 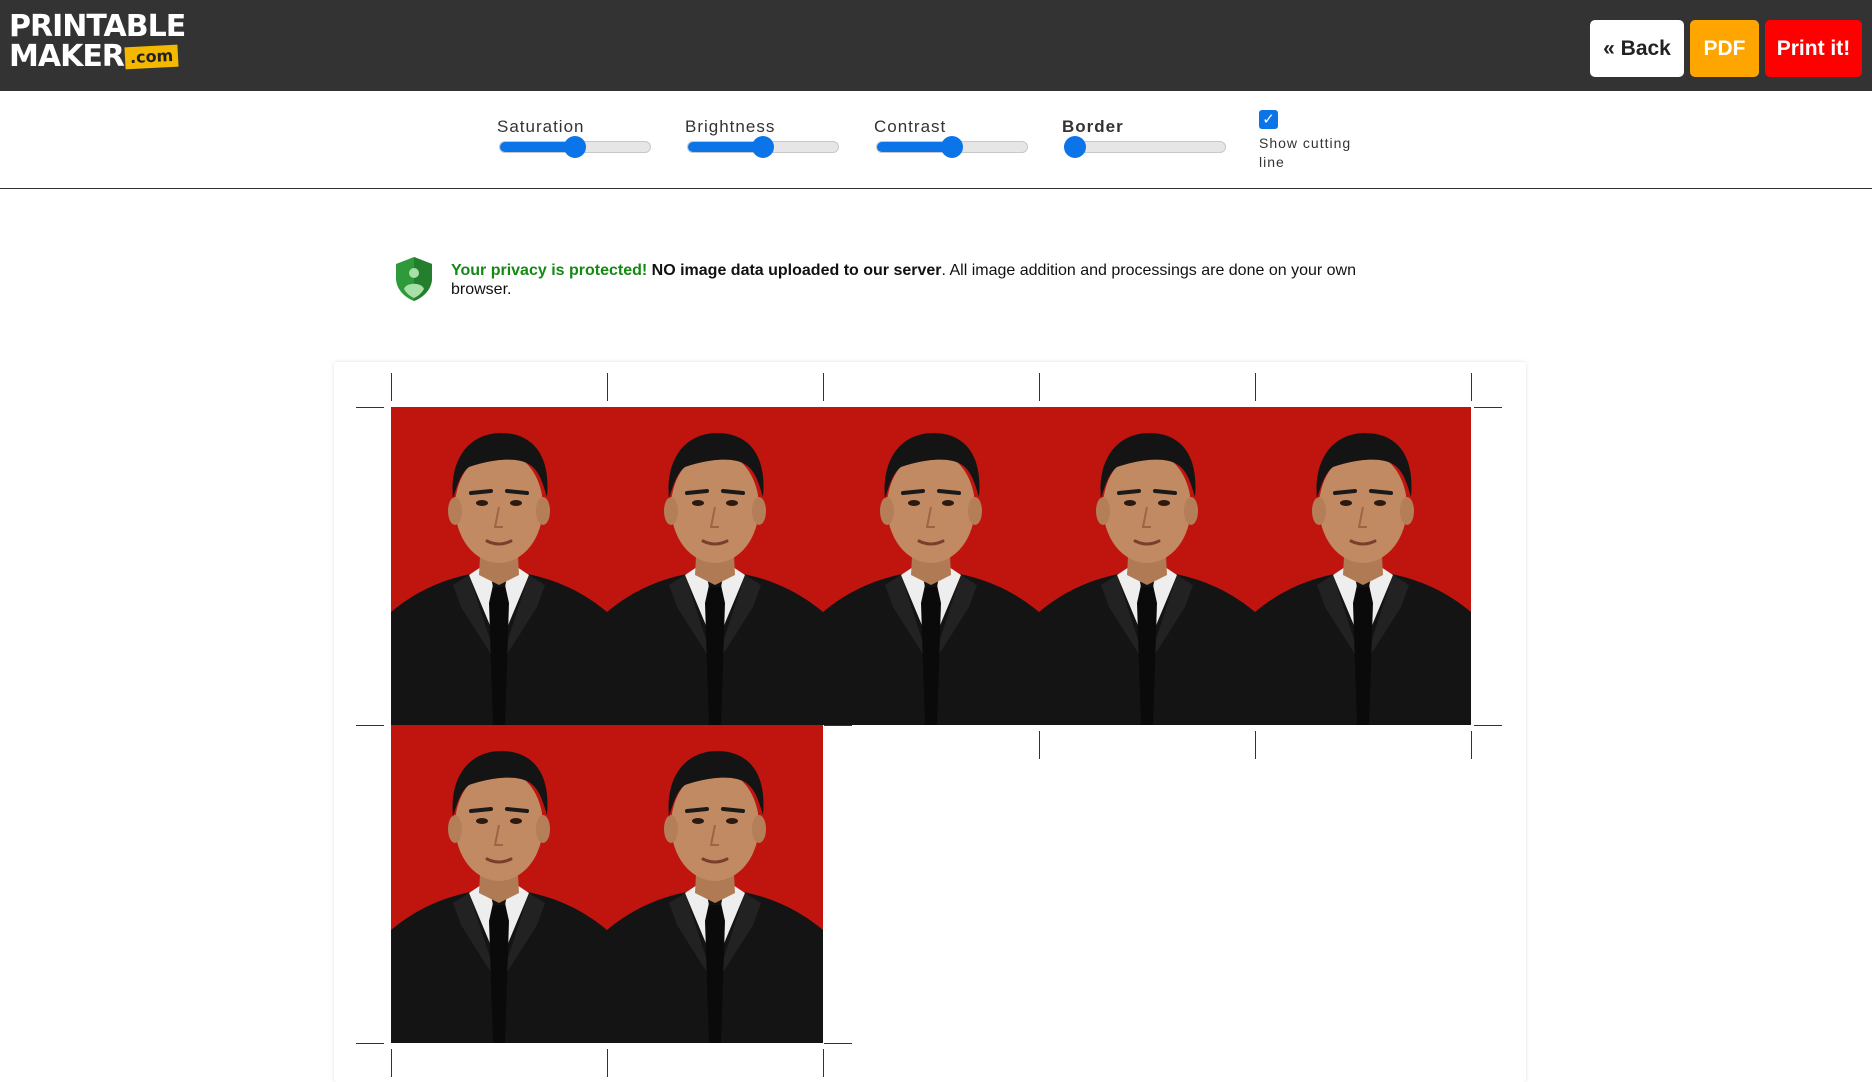 I want to click on back-button: « Back, so click(x=1637, y=48).